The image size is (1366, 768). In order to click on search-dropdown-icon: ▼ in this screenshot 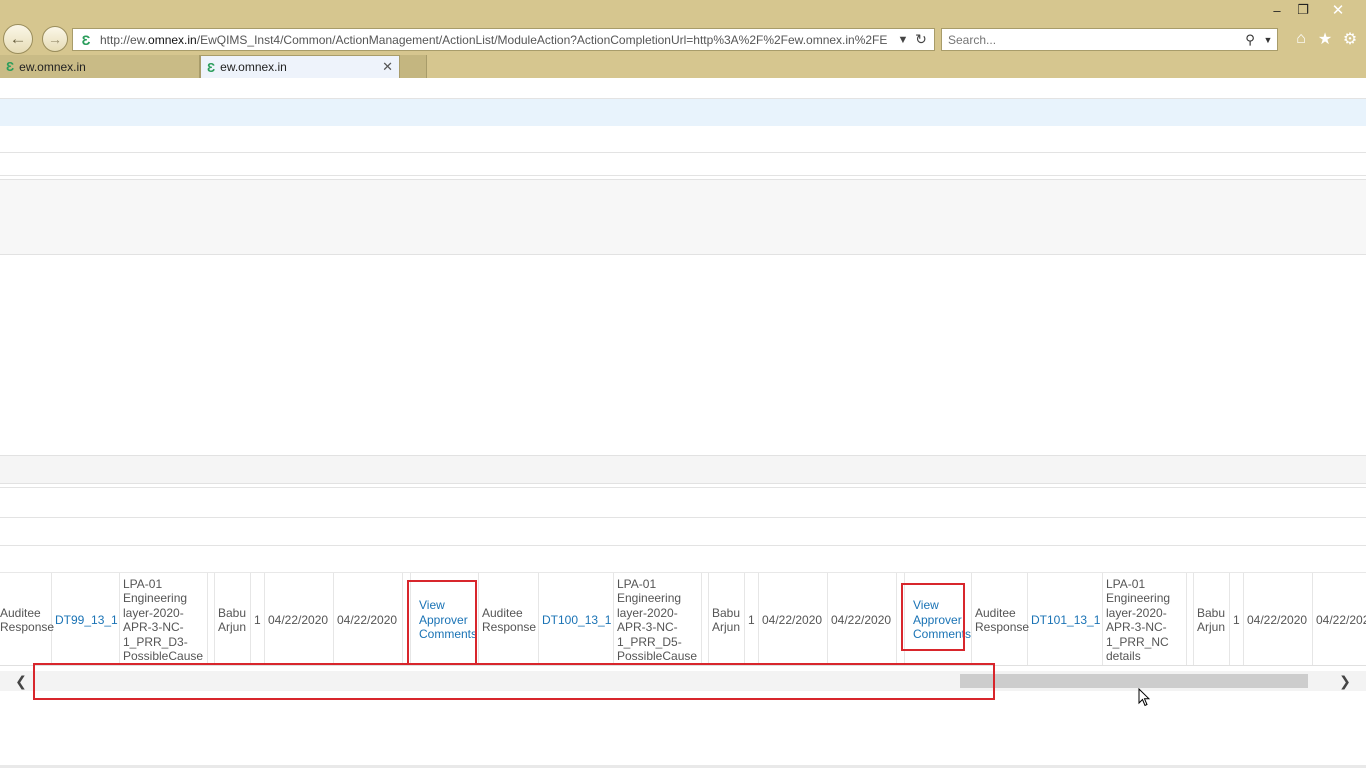, I will do `click(1268, 40)`.